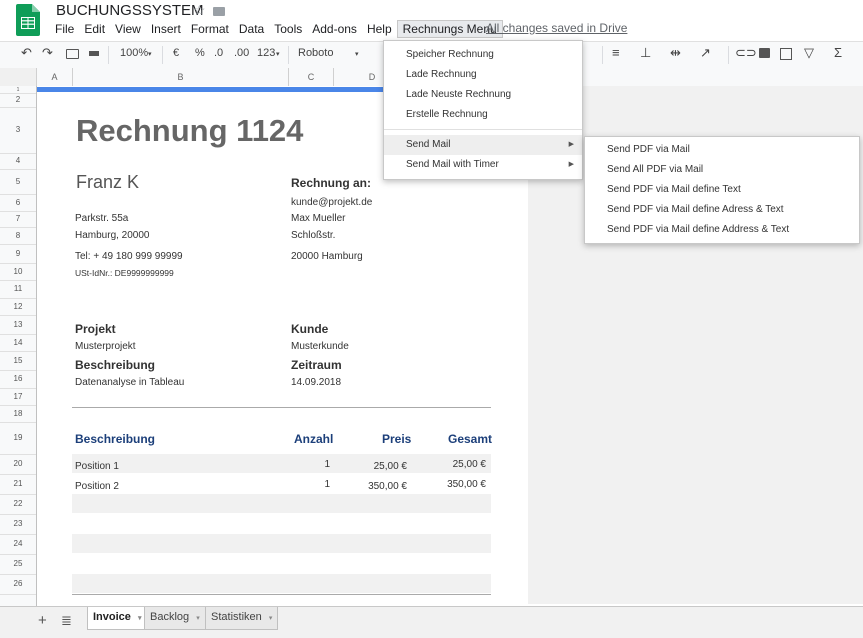  I want to click on menu-file: File, so click(64, 29).